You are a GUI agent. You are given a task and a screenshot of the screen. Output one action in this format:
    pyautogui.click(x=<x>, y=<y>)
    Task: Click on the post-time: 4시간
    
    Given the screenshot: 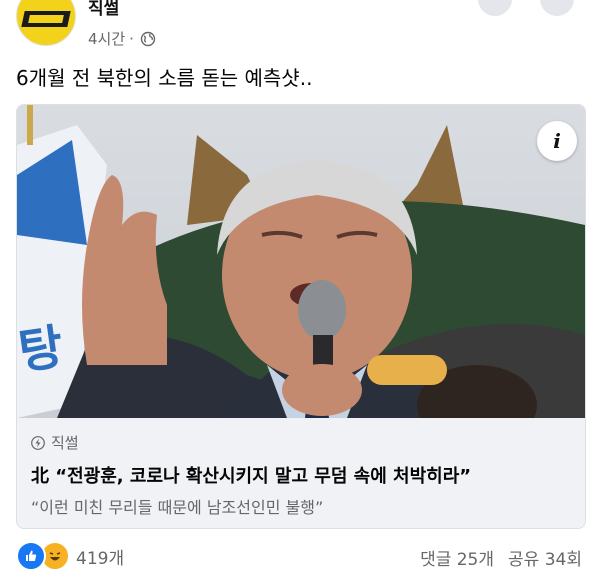 What is the action you would take?
    pyautogui.click(x=106, y=38)
    